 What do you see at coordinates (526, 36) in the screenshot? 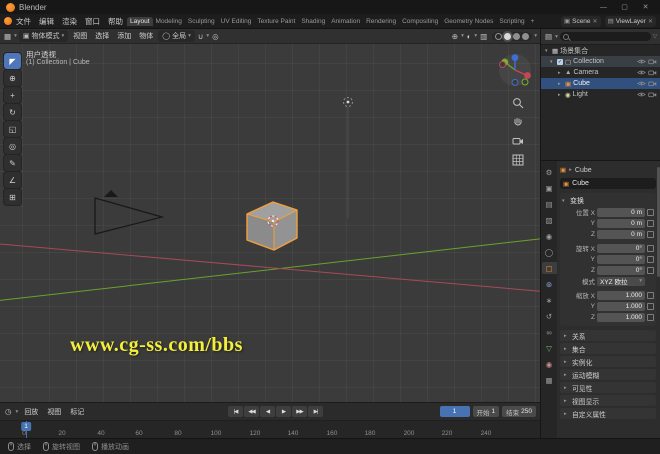
I see `shading-rendered-button` at bounding box center [526, 36].